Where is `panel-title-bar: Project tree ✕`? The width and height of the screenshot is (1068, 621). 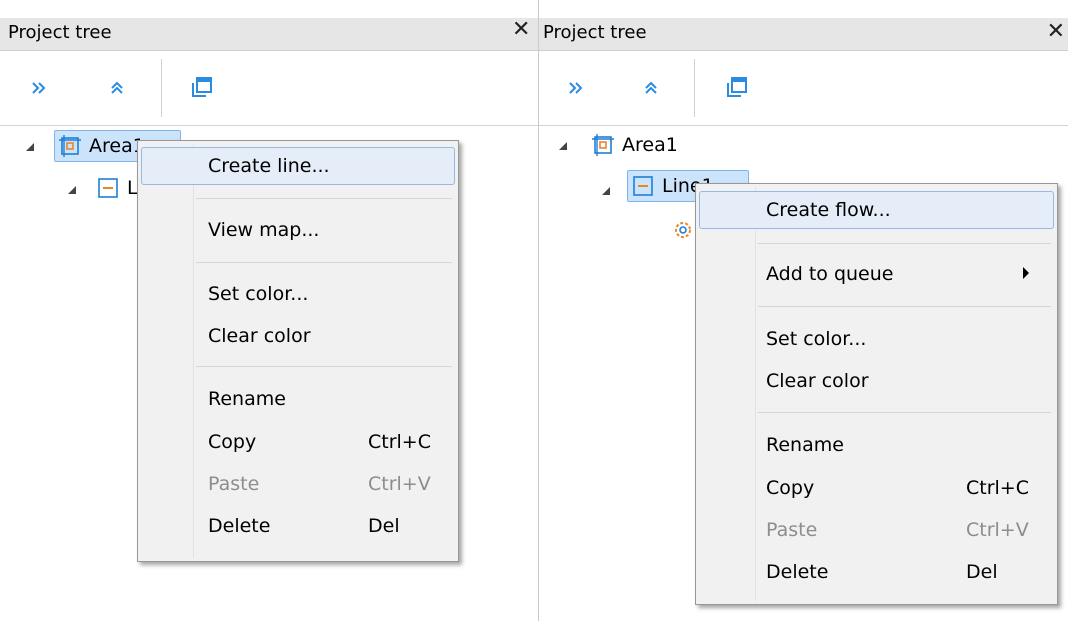 panel-title-bar: Project tree ✕ is located at coordinates (803, 34).